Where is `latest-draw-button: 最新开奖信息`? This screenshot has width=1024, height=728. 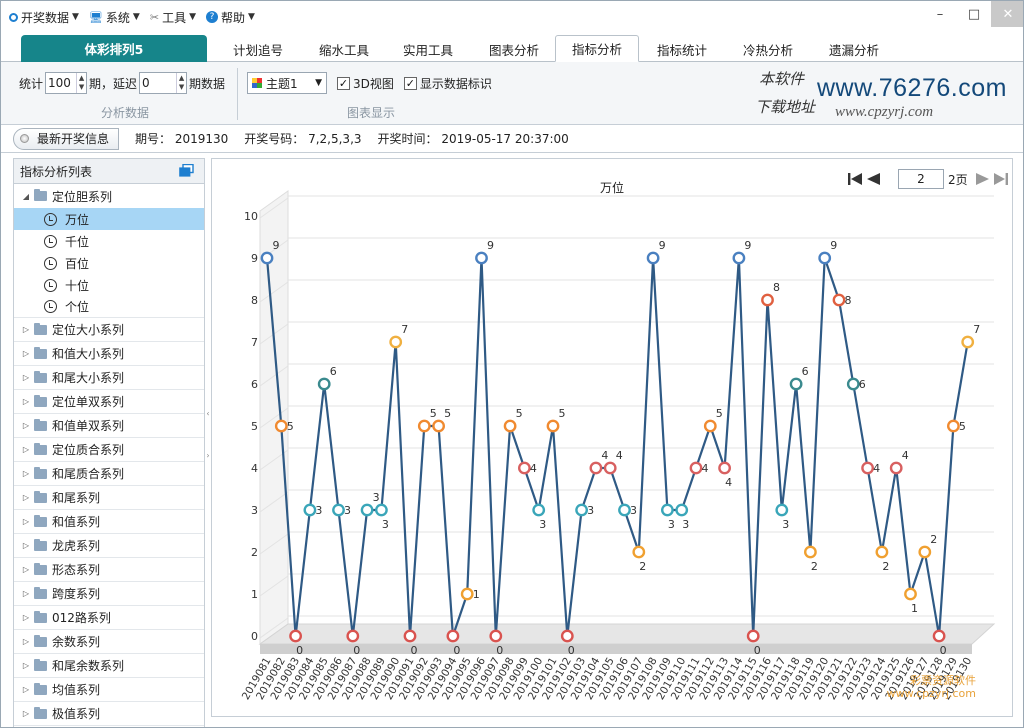 latest-draw-button: 最新开奖信息 is located at coordinates (66, 138).